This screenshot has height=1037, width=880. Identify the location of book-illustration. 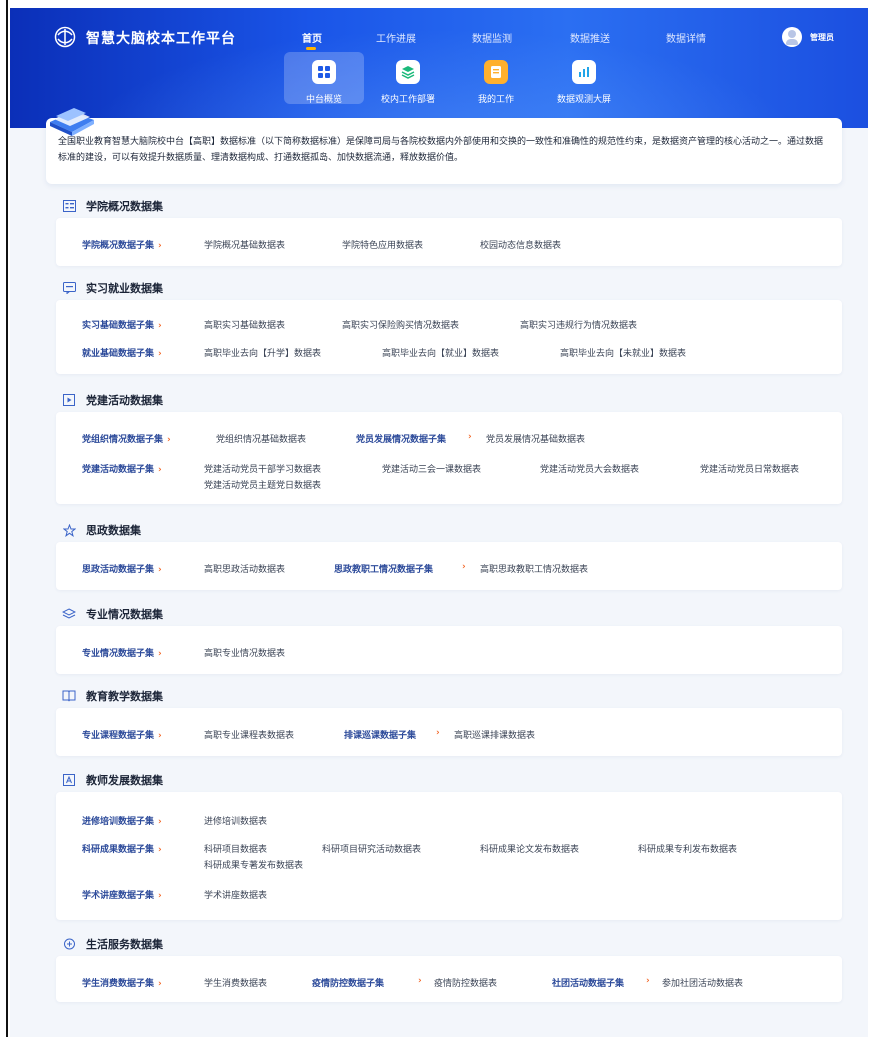
(72, 122).